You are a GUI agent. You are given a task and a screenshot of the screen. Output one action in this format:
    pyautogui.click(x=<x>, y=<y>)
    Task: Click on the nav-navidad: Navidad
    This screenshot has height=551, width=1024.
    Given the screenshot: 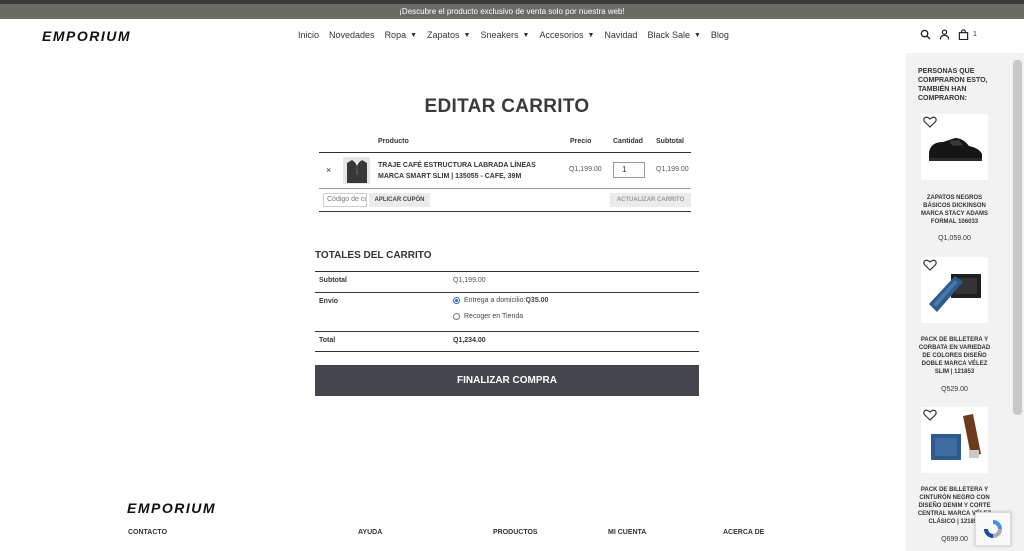 What is the action you would take?
    pyautogui.click(x=620, y=35)
    